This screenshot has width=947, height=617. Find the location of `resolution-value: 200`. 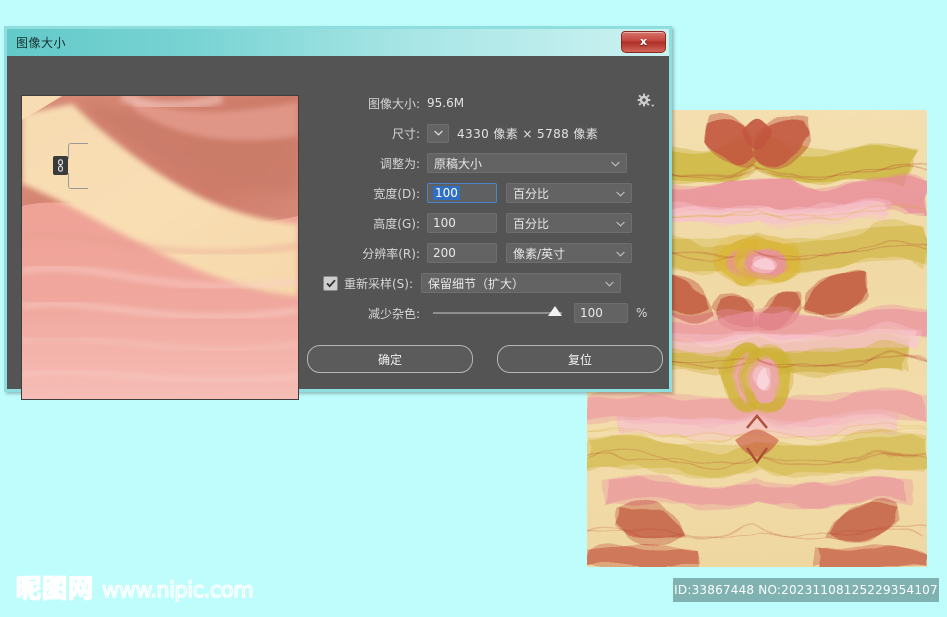

resolution-value: 200 is located at coordinates (444, 253).